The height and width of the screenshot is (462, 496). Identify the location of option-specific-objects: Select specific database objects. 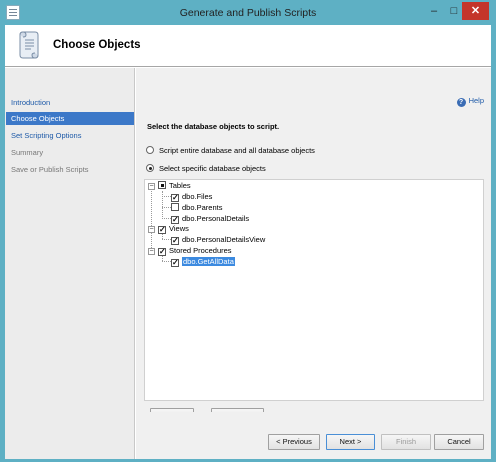
(206, 169).